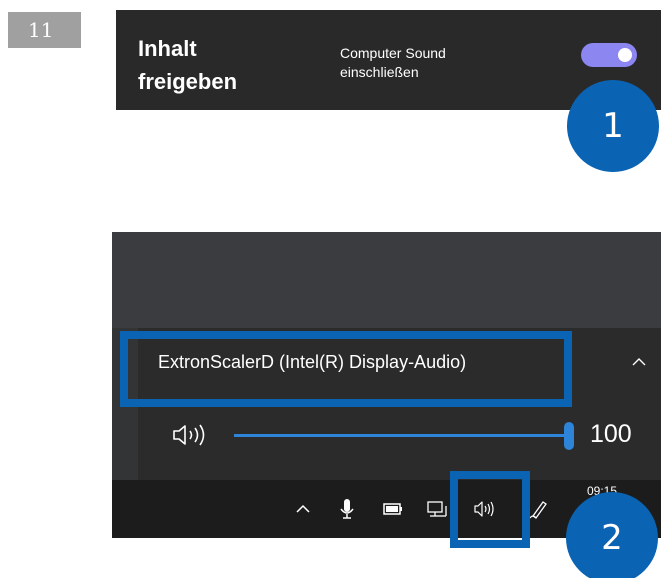 The width and height of the screenshot is (661, 578). What do you see at coordinates (190, 435) in the screenshot?
I see `speaker-icon` at bounding box center [190, 435].